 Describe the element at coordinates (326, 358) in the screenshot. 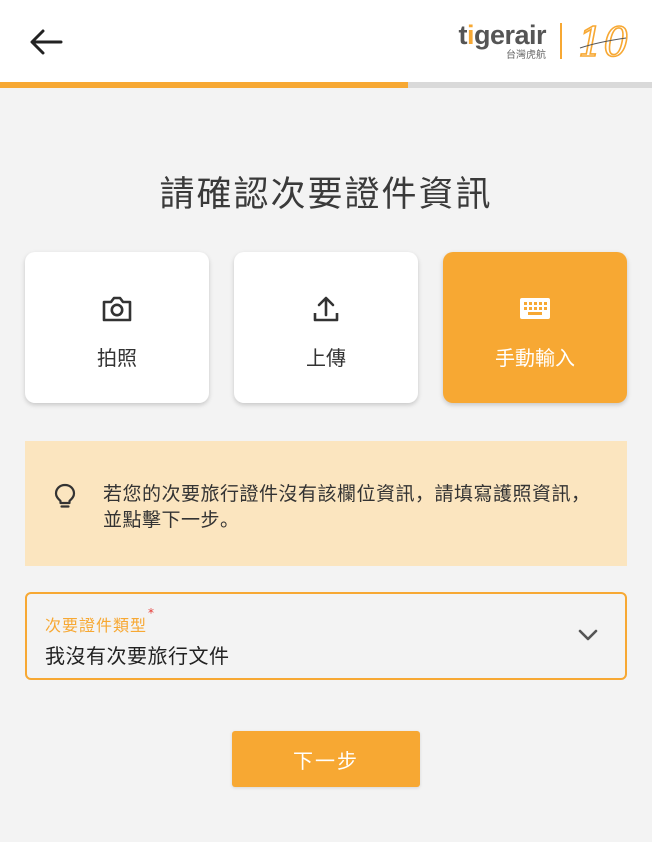

I see `method-upload-label: 上傳` at that location.